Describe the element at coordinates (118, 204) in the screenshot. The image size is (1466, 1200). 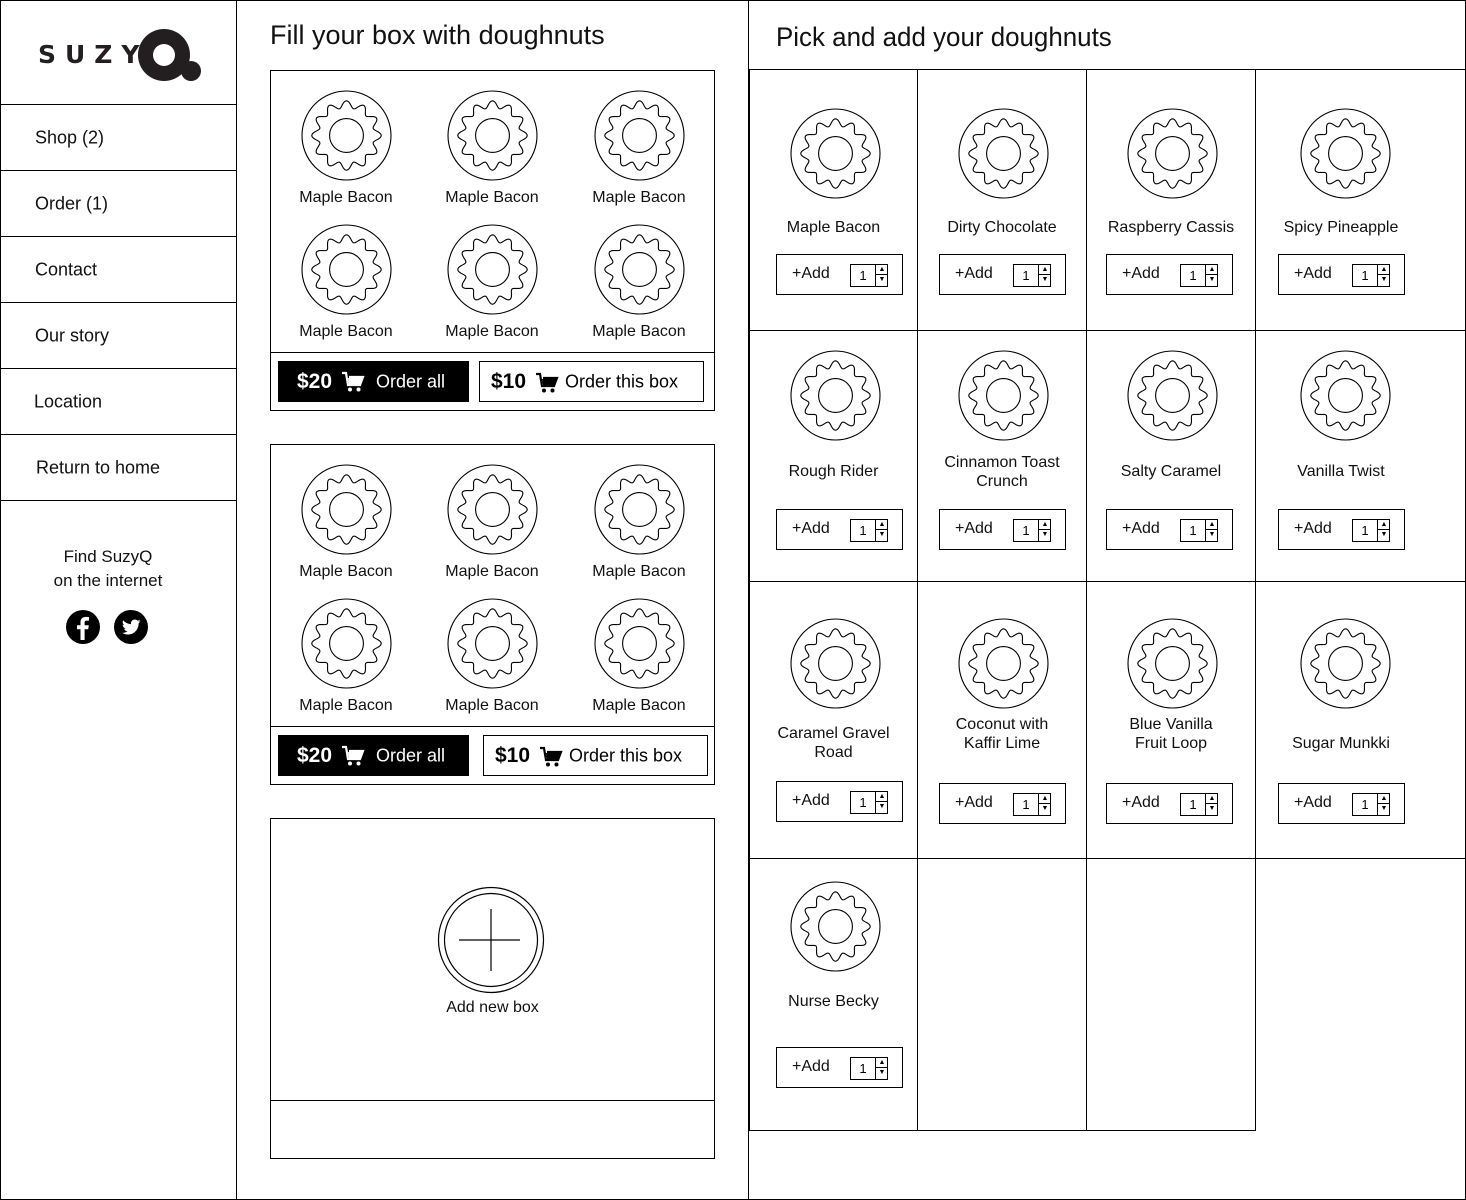
I see `sidebar-item-order: Order (1)` at that location.